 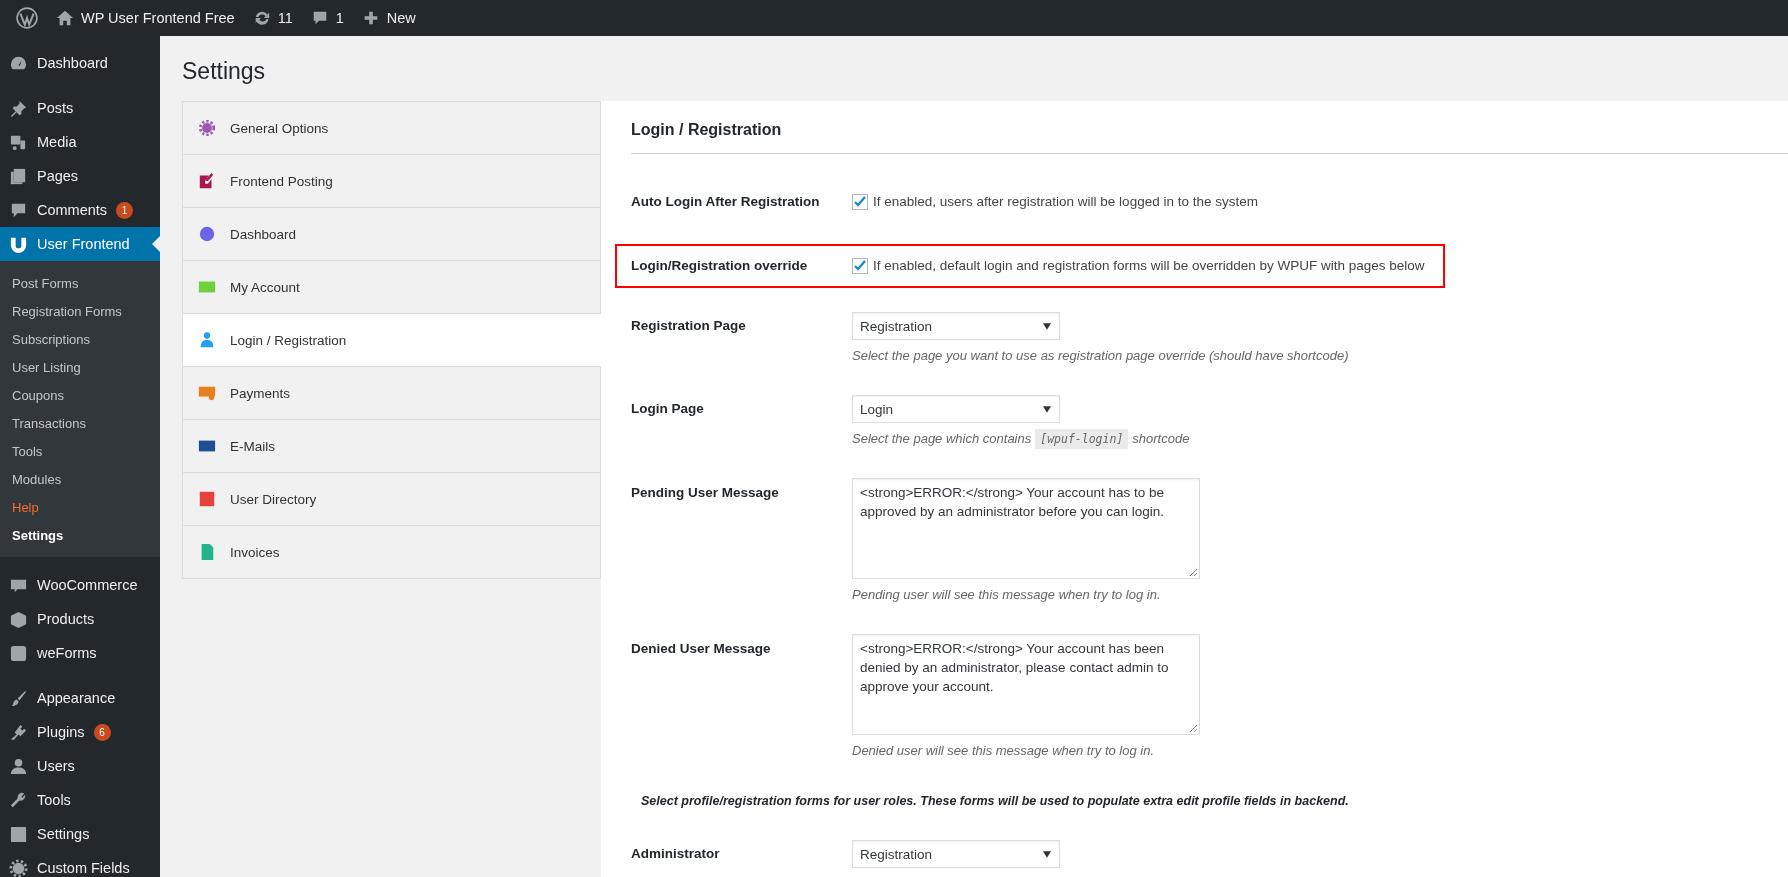 I want to click on menu-item: Pages, so click(x=80, y=176).